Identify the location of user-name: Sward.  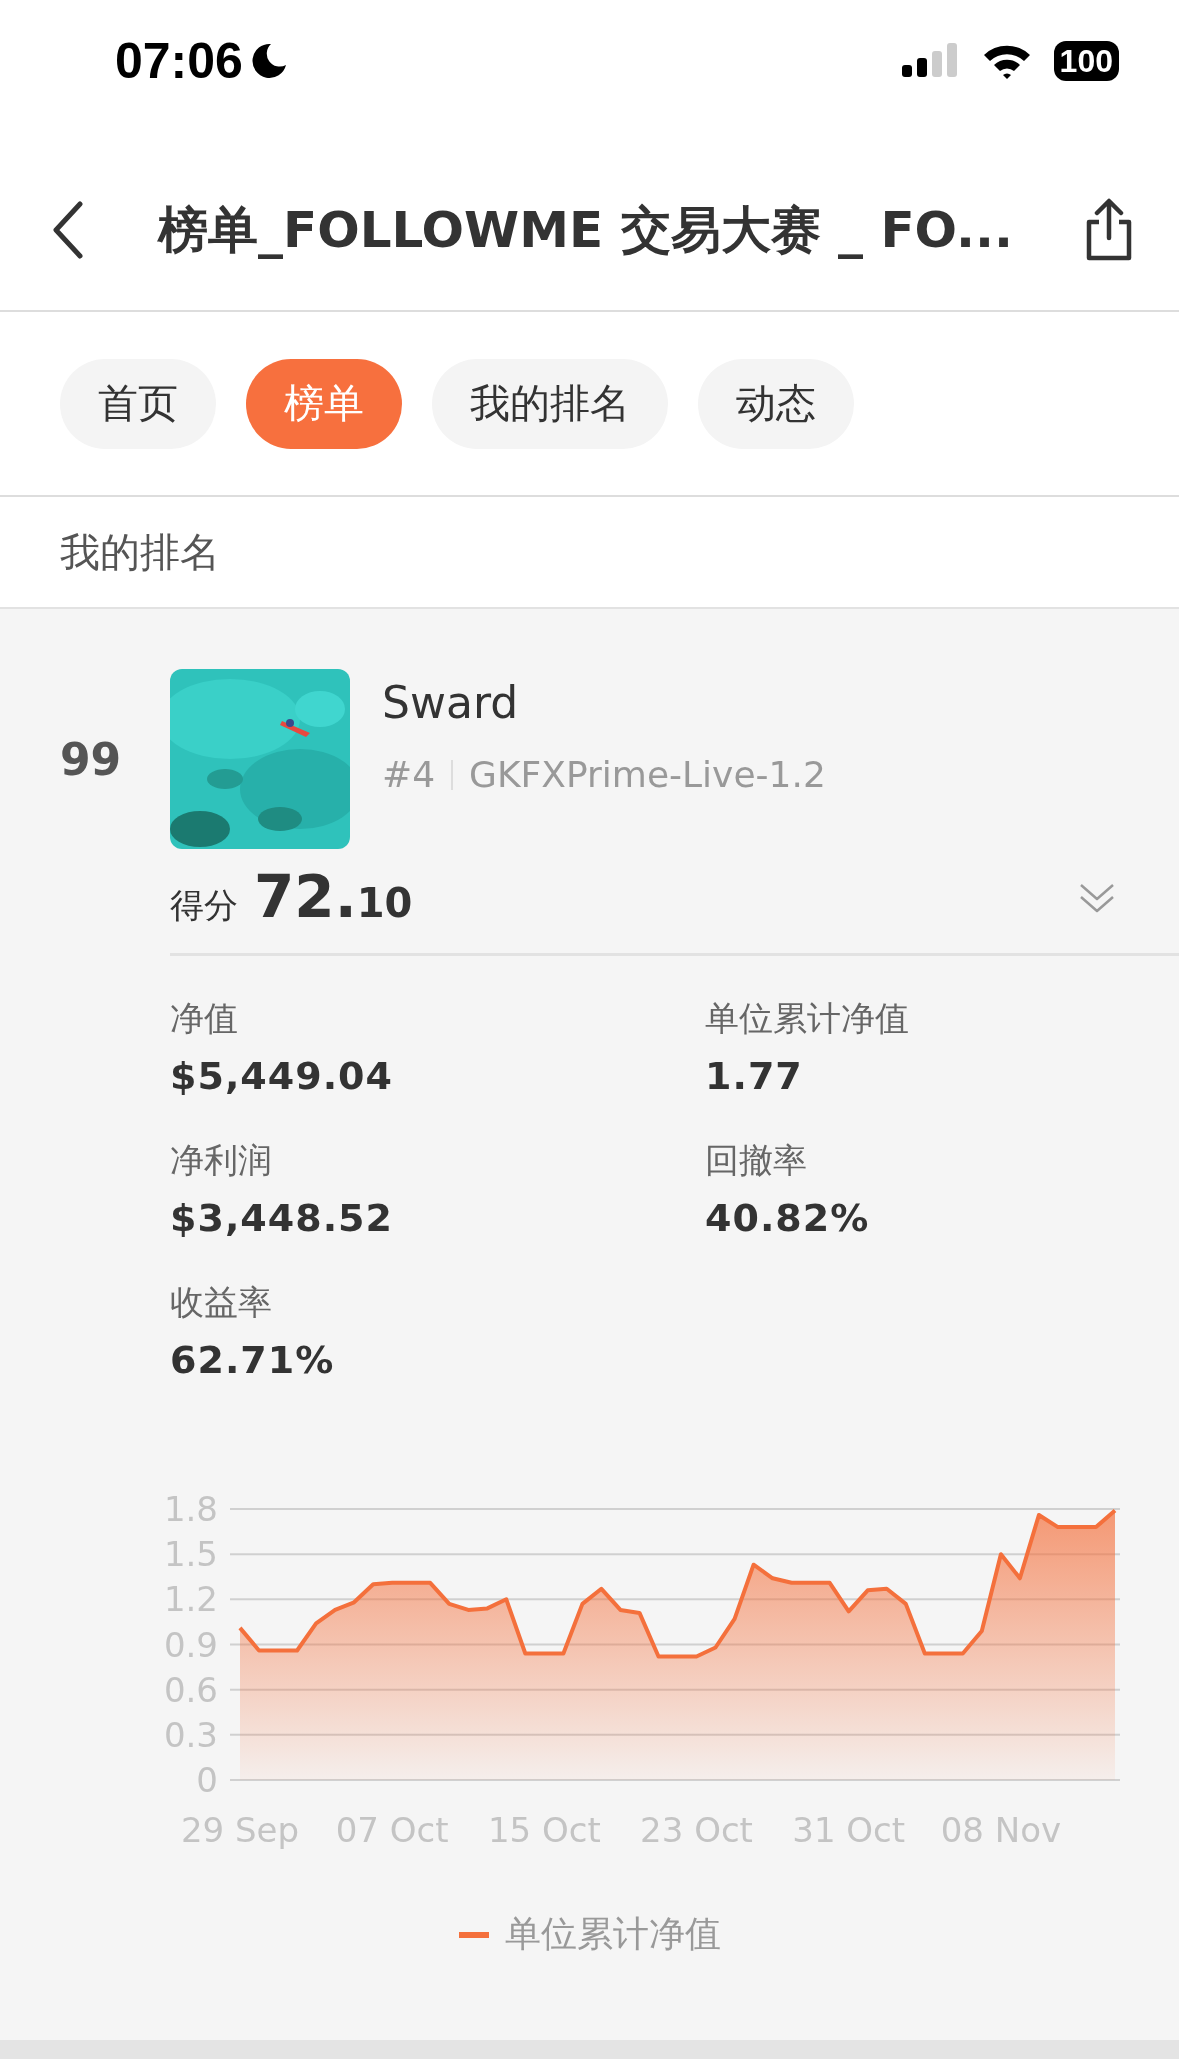
(451, 702).